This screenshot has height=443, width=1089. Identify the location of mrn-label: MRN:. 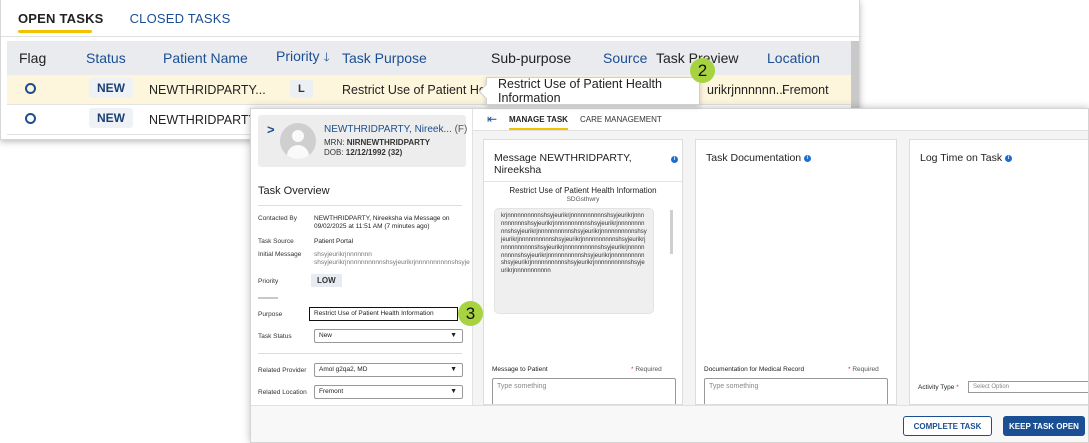
(334, 142).